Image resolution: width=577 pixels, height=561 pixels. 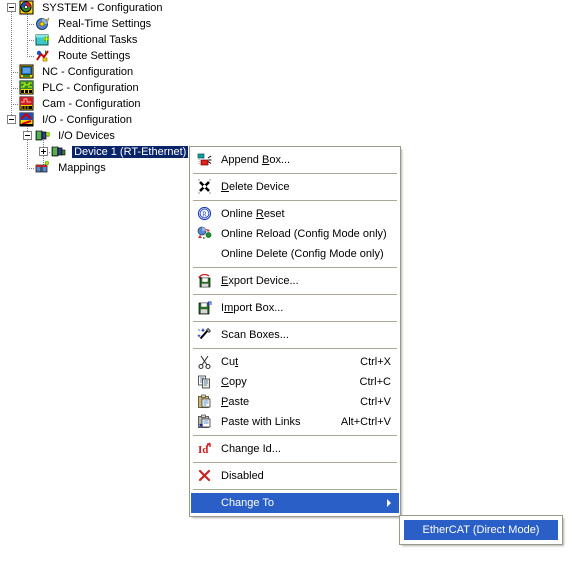 I want to click on menu-item-shortcut: Ctrl+V, so click(x=375, y=402).